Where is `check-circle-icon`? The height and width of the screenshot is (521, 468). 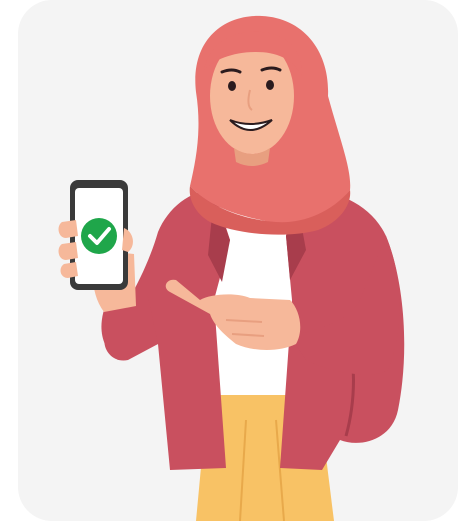 check-circle-icon is located at coordinates (99, 236).